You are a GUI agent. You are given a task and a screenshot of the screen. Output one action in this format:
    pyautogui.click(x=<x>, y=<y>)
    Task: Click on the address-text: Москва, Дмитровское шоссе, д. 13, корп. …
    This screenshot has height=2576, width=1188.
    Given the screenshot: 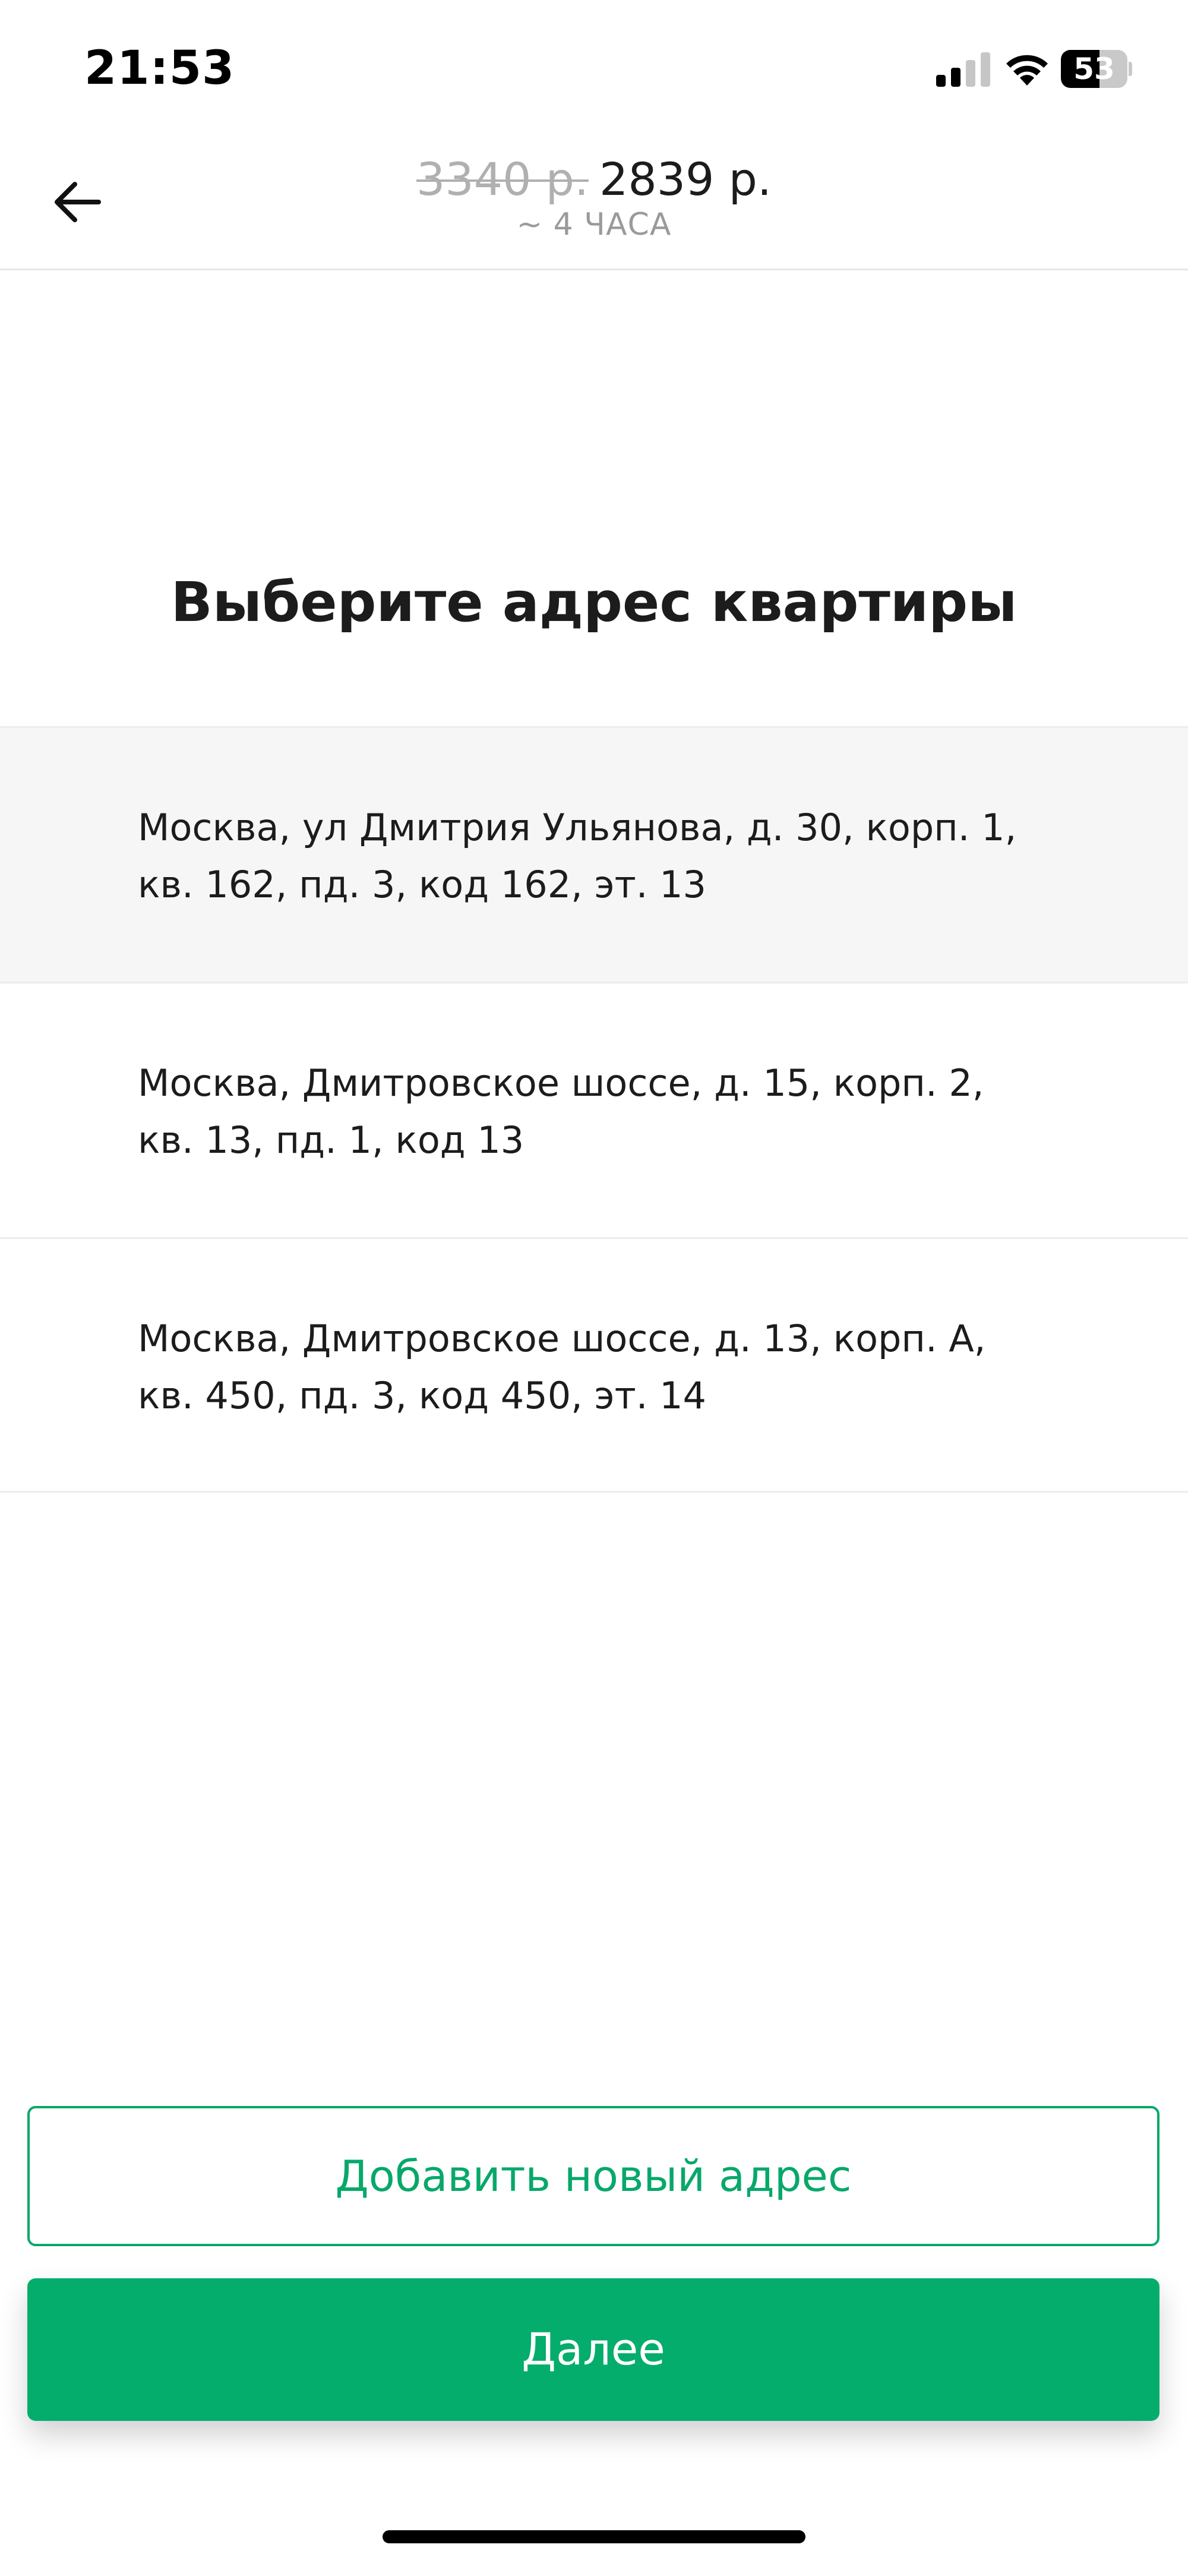 What is the action you would take?
    pyautogui.click(x=562, y=1367)
    